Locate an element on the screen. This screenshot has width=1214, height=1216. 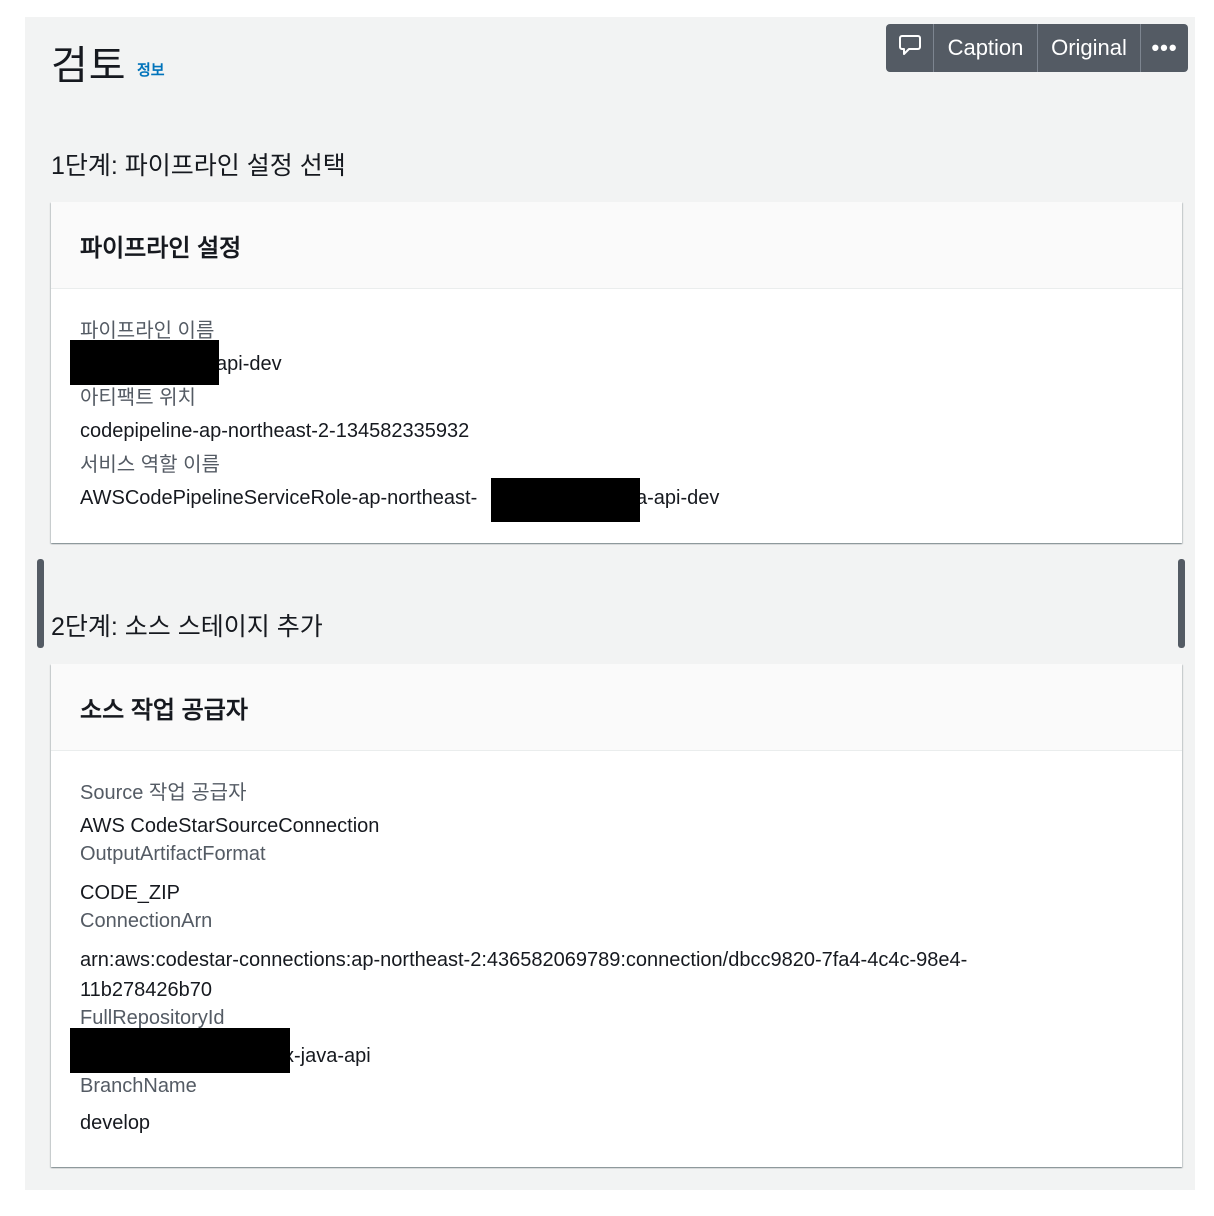
full-repository-id-label: FullRepositoryId is located at coordinates (152, 1018).